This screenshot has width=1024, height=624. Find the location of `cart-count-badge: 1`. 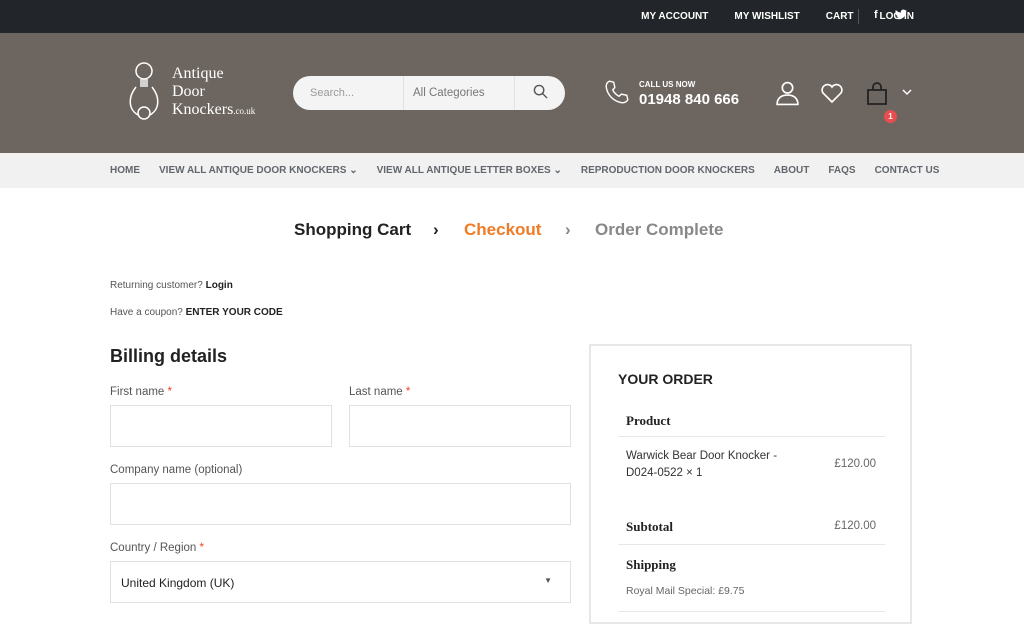

cart-count-badge: 1 is located at coordinates (890, 116).